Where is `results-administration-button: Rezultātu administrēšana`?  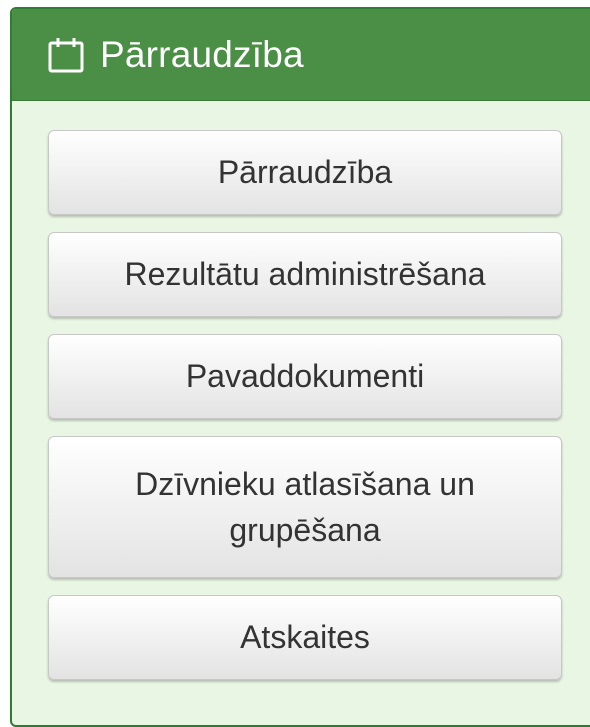
results-administration-button: Rezultātu administrēšana is located at coordinates (305, 274).